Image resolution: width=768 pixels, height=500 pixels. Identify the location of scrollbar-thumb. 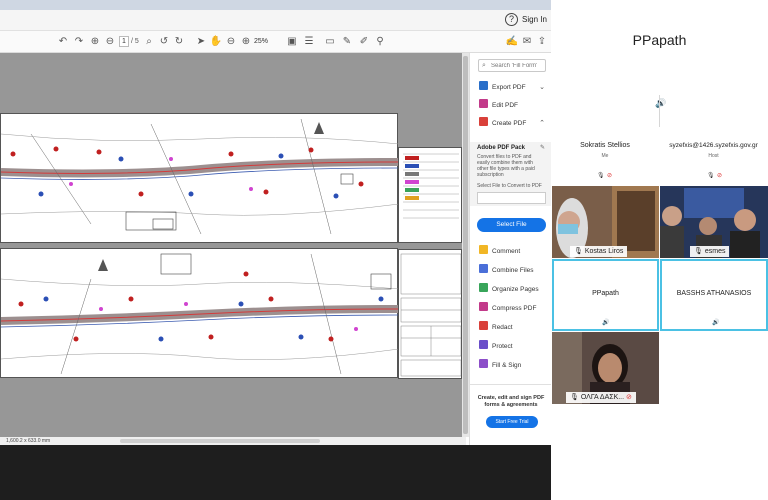
(465, 245).